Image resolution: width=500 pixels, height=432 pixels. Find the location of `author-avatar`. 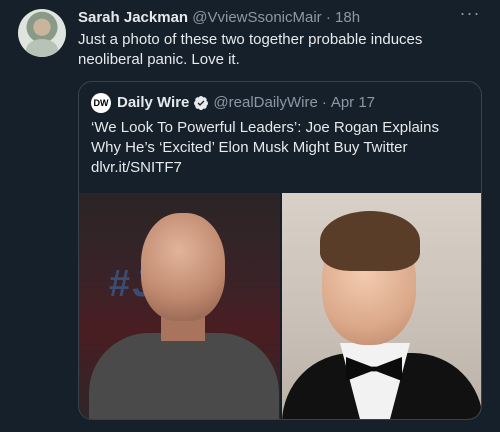

author-avatar is located at coordinates (42, 33).